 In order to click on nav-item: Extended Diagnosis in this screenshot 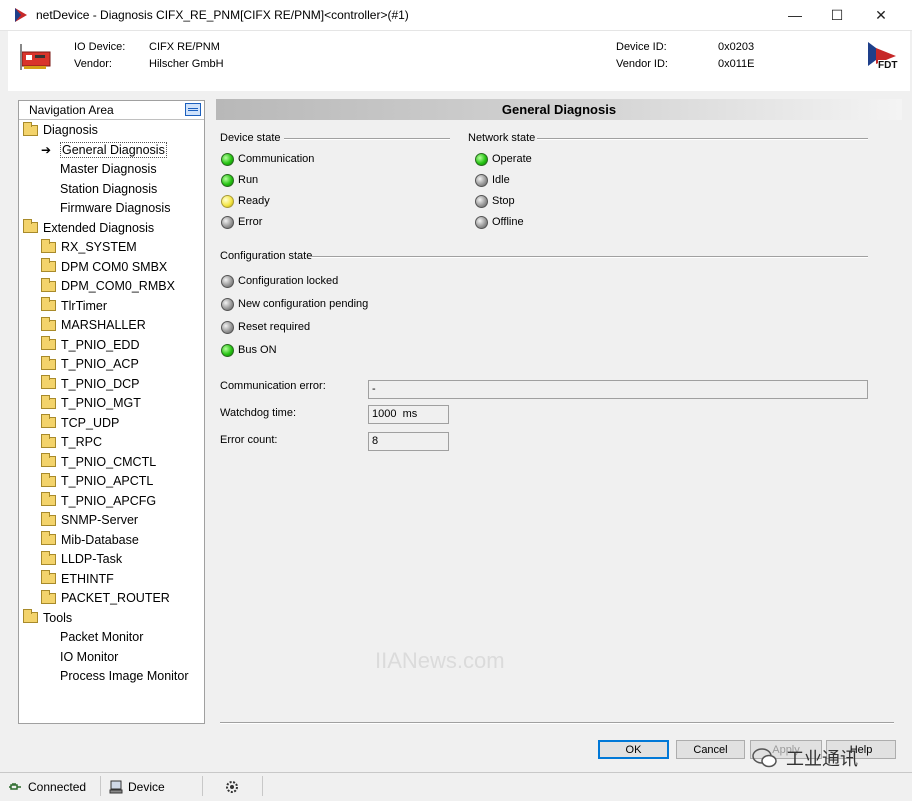, I will do `click(88, 228)`.